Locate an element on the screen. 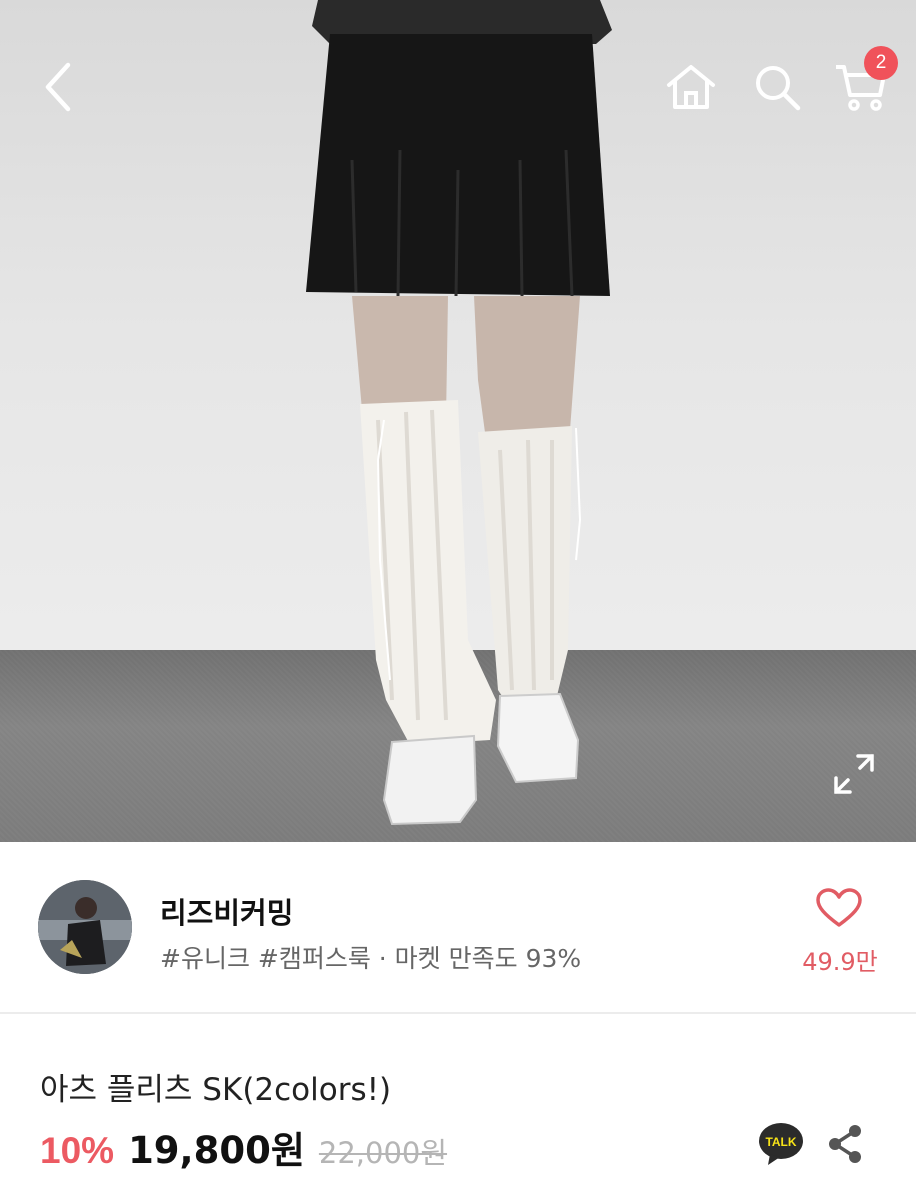 The height and width of the screenshot is (1200, 916). avatar-image is located at coordinates (85, 927).